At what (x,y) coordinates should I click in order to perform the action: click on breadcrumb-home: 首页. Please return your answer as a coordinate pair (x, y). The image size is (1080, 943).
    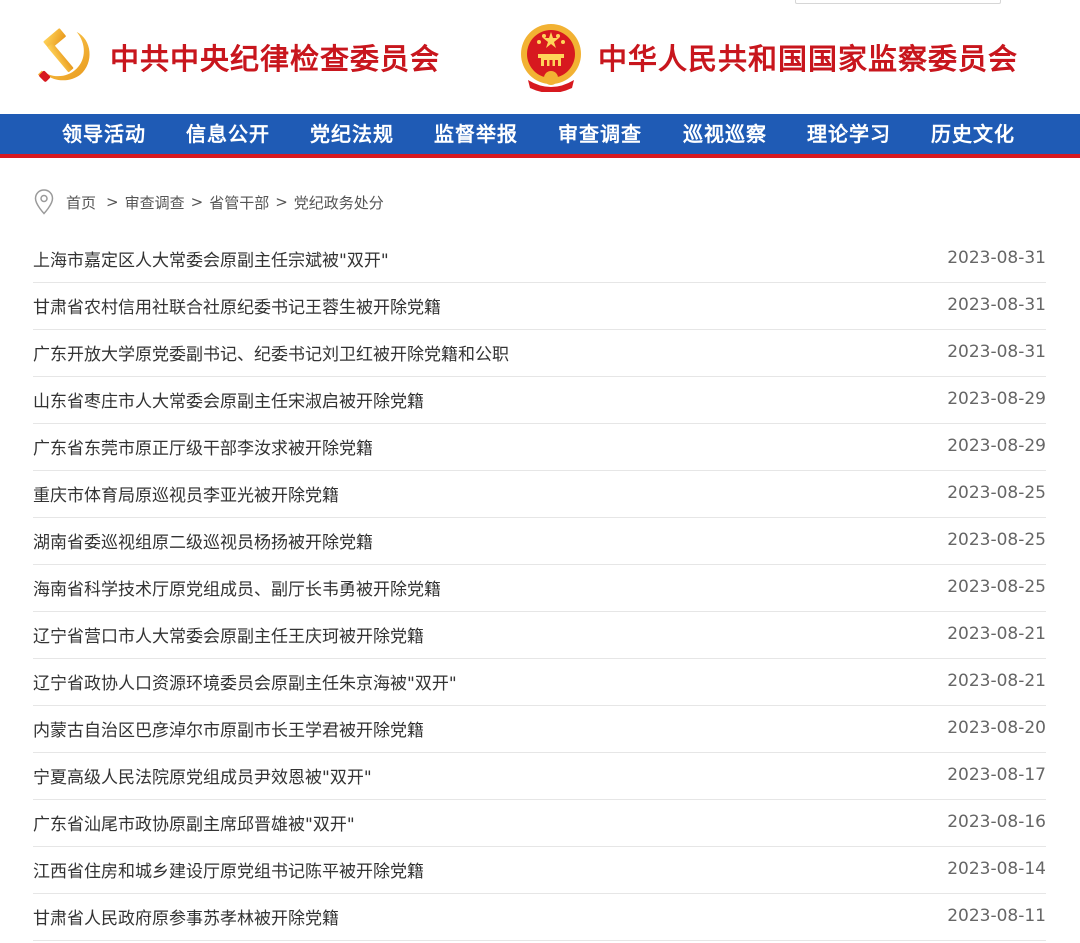
    Looking at the image, I should click on (81, 202).